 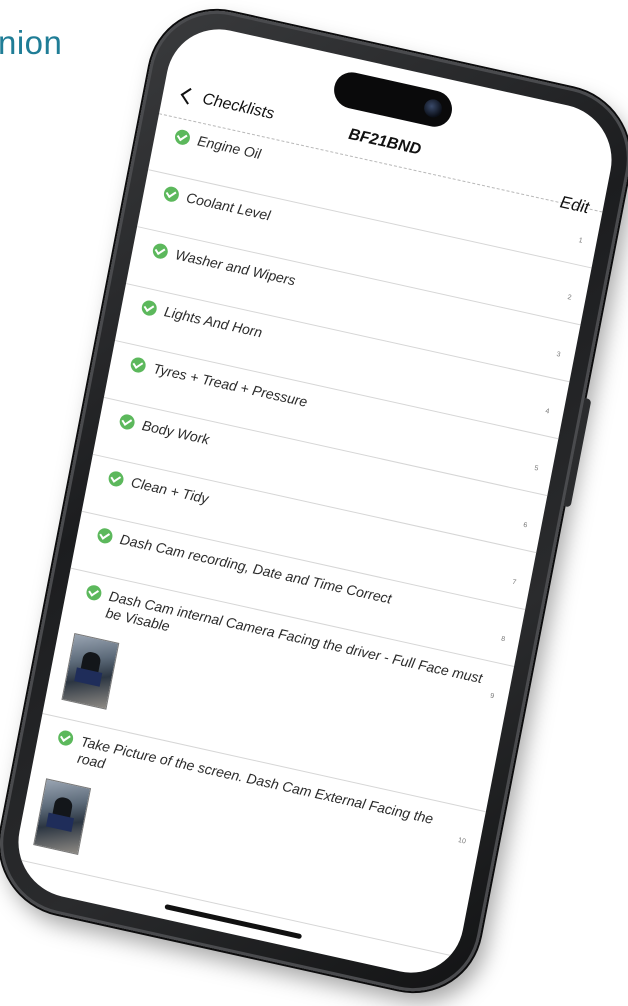 I want to click on item-label: Engine Oil, so click(x=229, y=147).